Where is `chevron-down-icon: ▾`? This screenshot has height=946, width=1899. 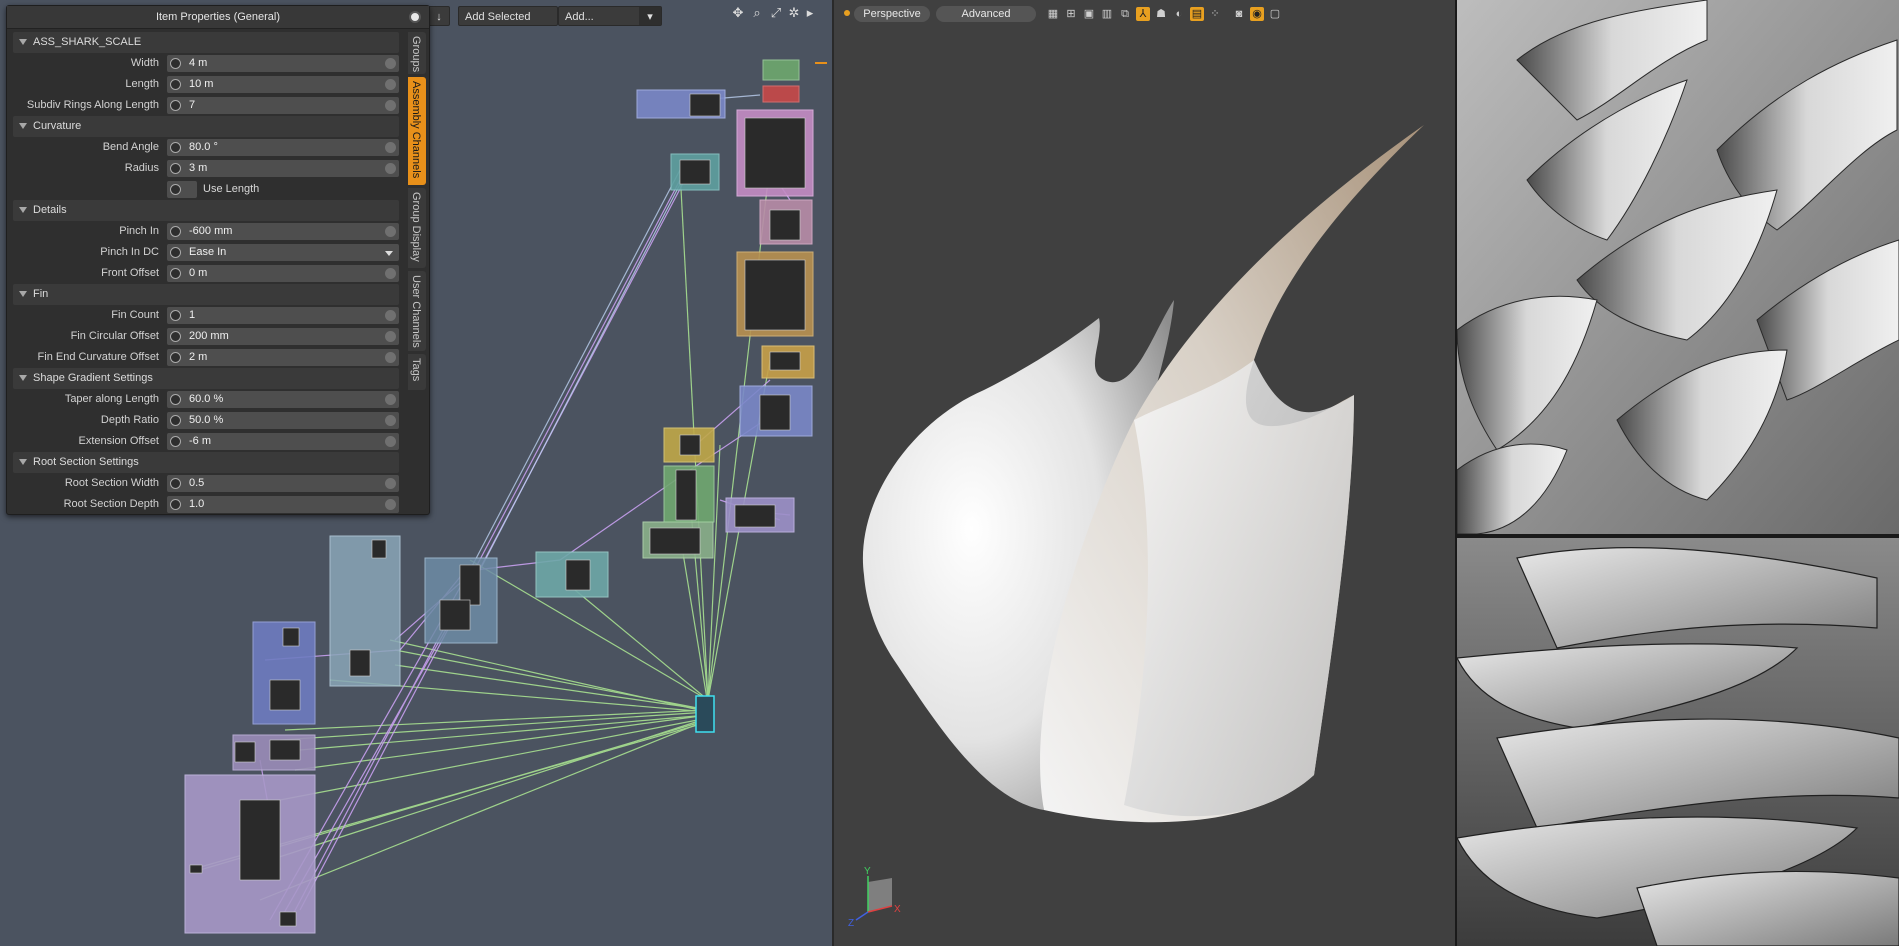
chevron-down-icon: ▾ is located at coordinates (650, 16).